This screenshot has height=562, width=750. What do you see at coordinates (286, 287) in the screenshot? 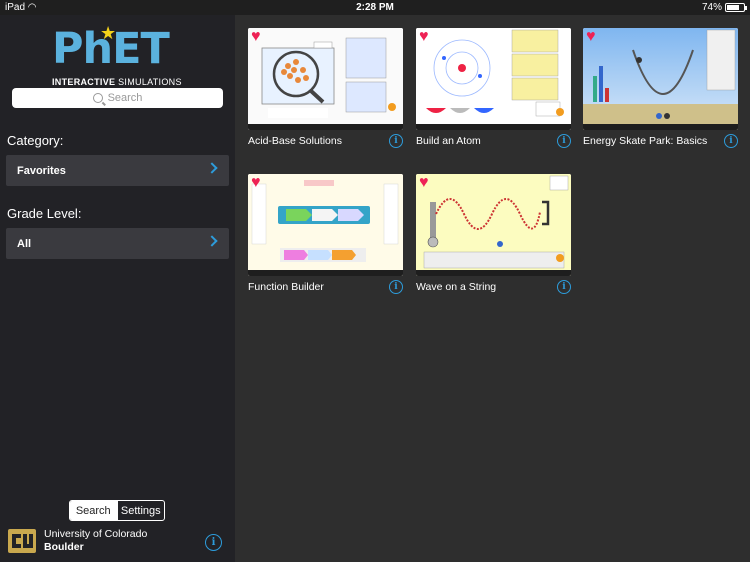
I see `sim-title: Function Builder` at bounding box center [286, 287].